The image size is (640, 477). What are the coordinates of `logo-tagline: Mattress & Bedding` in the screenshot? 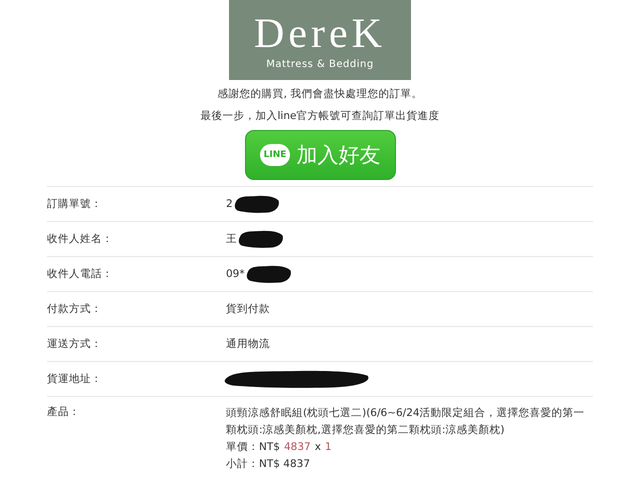 It's located at (320, 64).